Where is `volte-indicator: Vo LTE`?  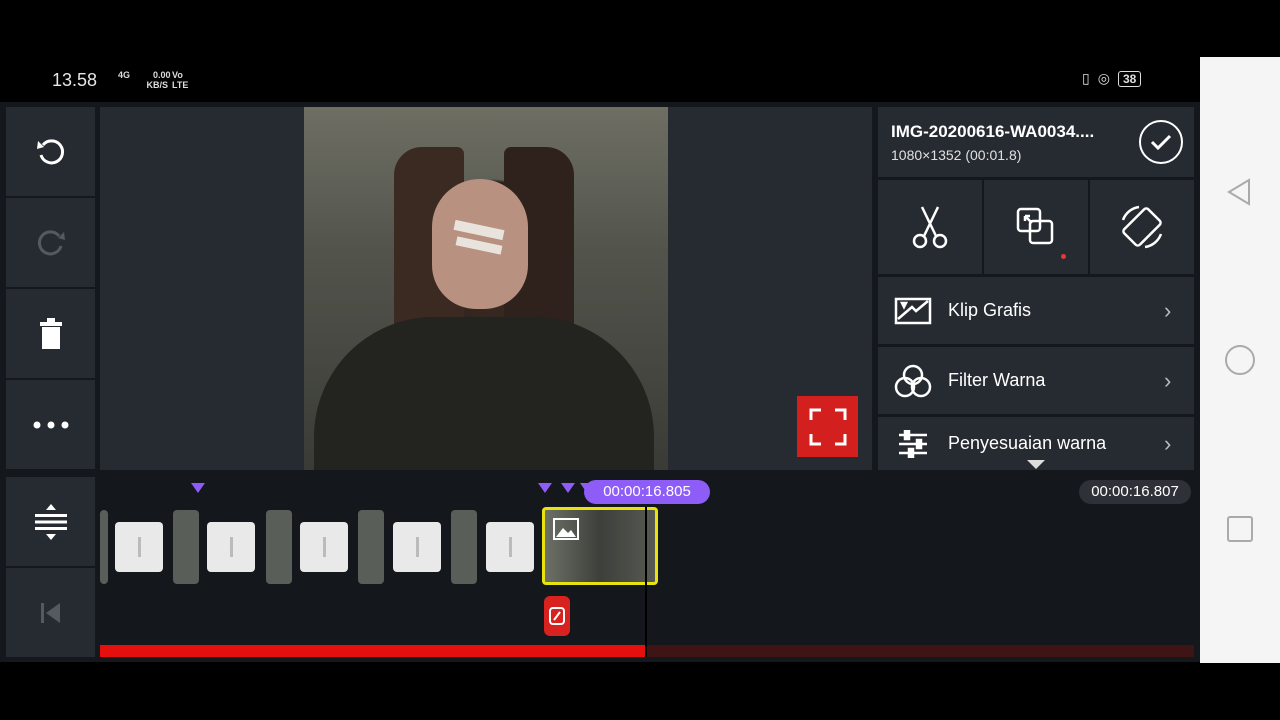
volte-indicator: Vo LTE is located at coordinates (180, 80).